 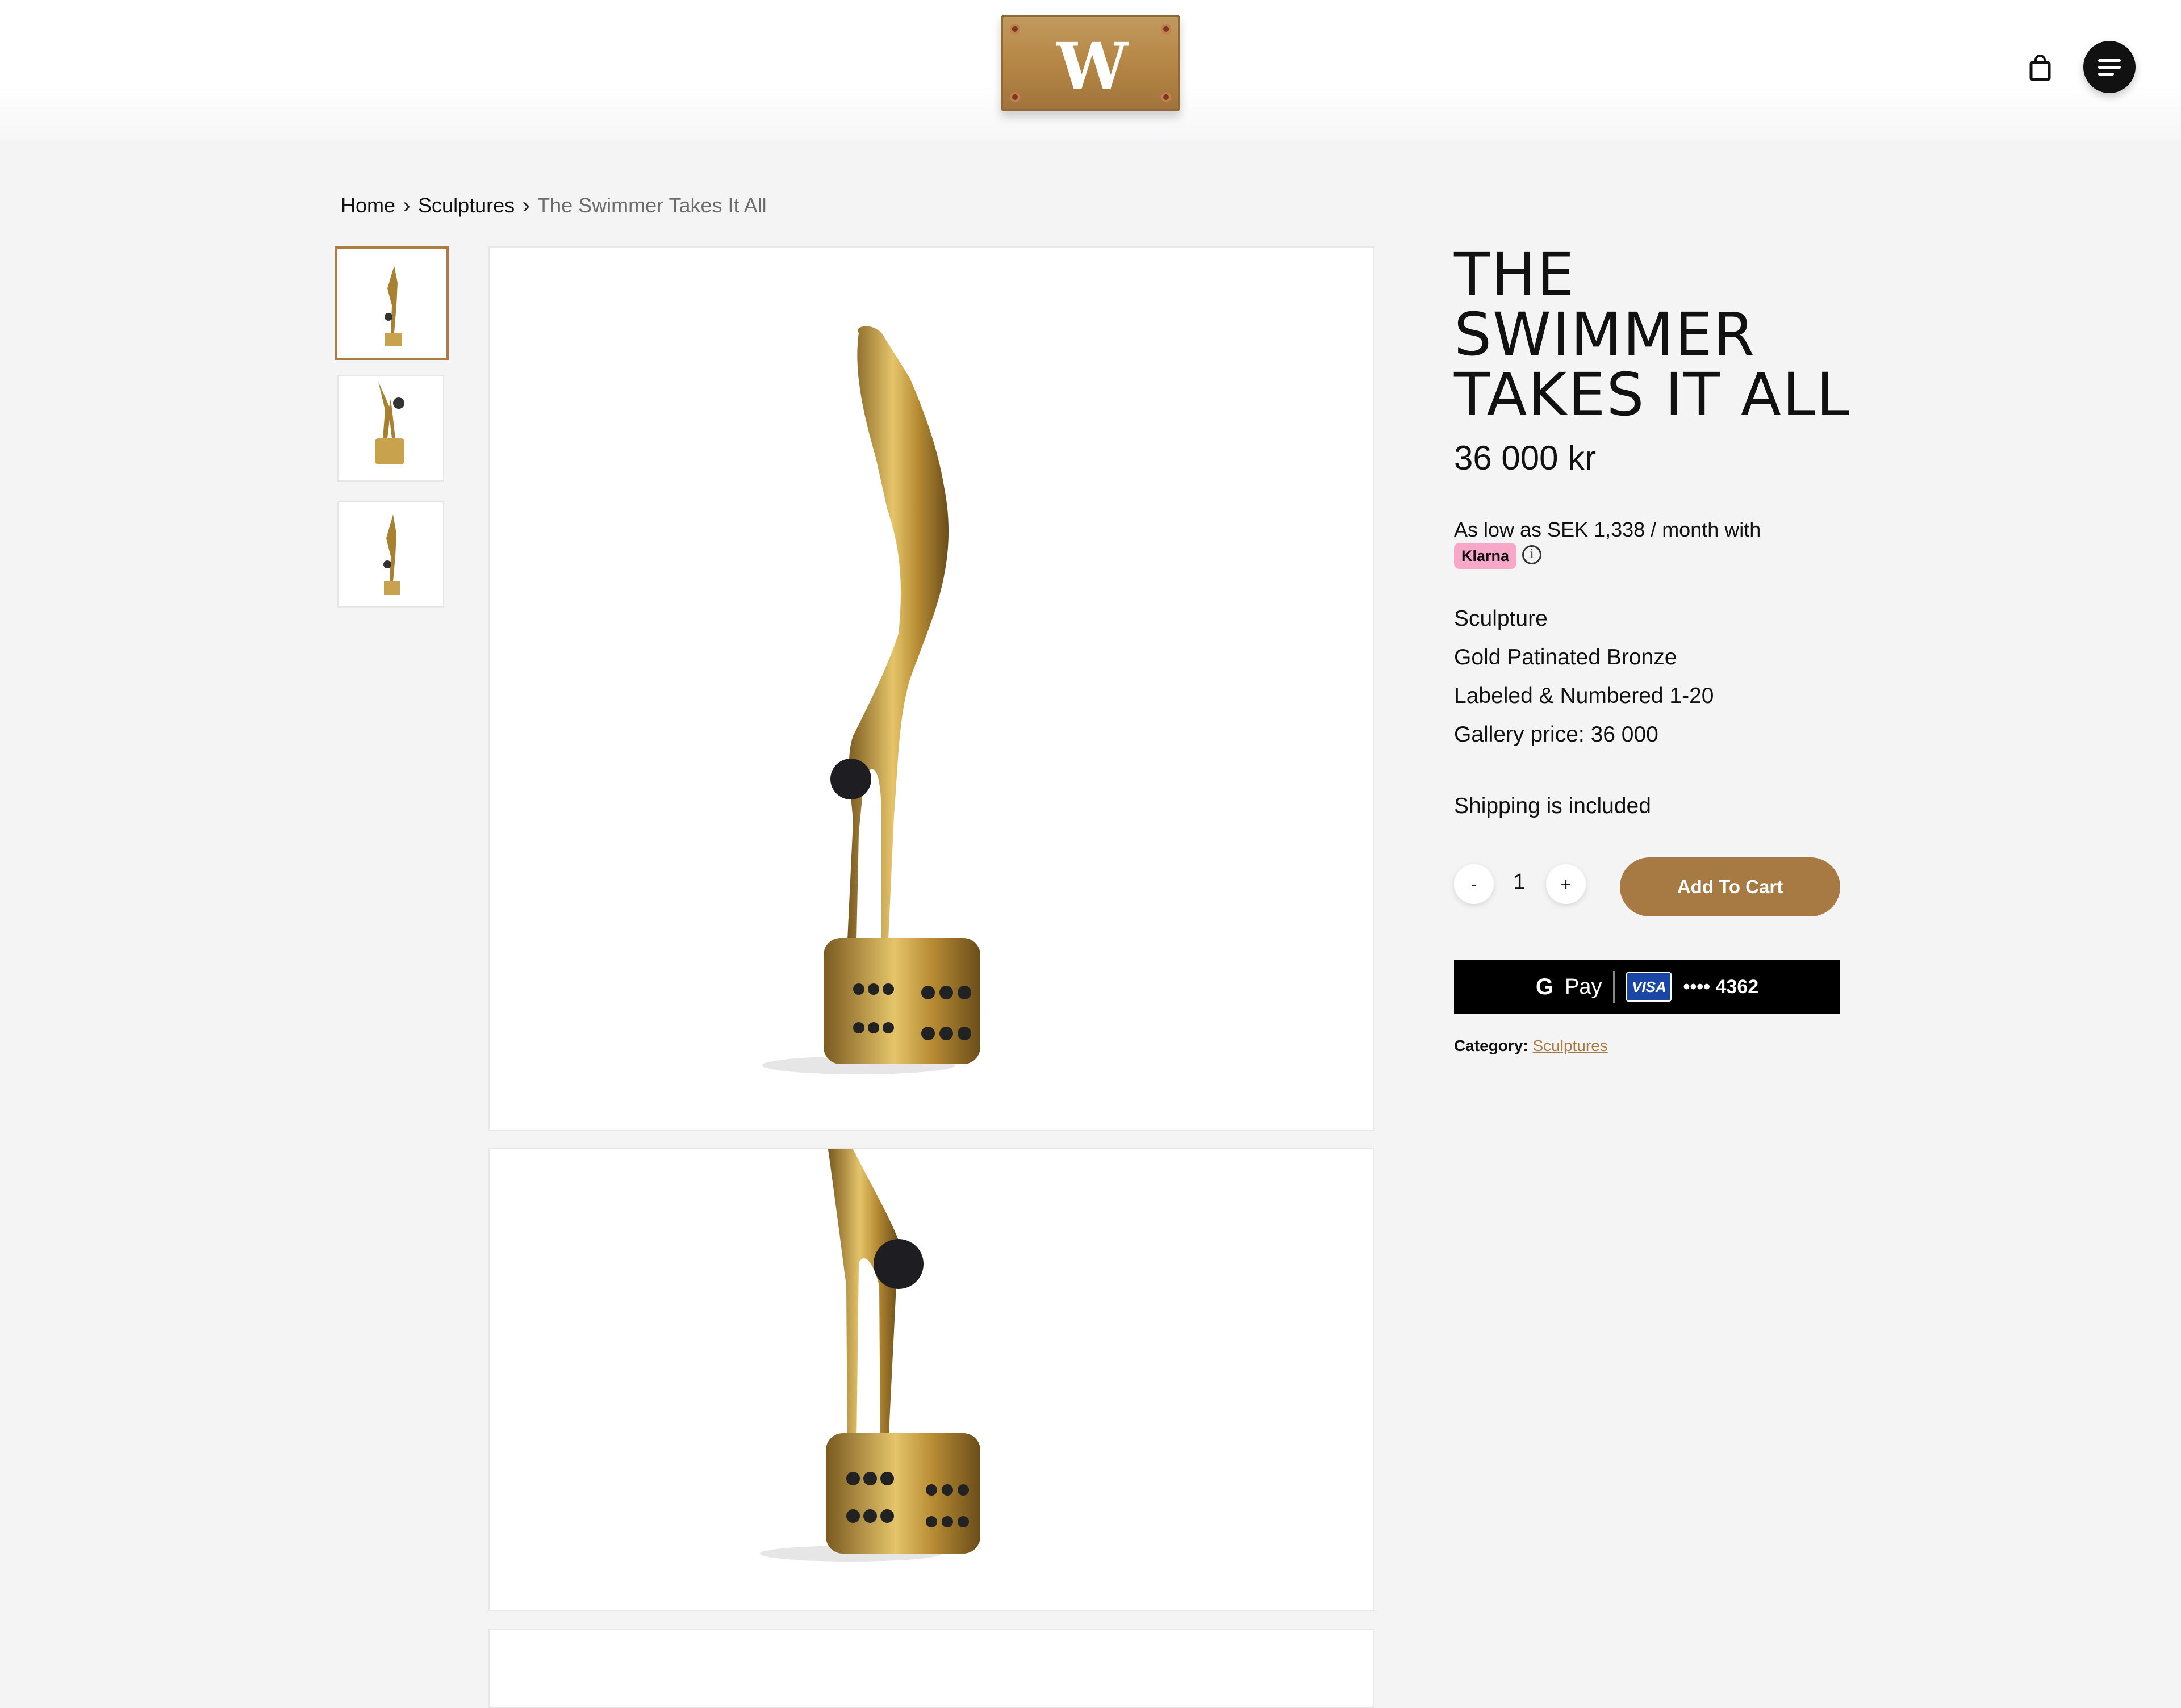 What do you see at coordinates (1544, 986) in the screenshot?
I see `google-g-icon: G` at bounding box center [1544, 986].